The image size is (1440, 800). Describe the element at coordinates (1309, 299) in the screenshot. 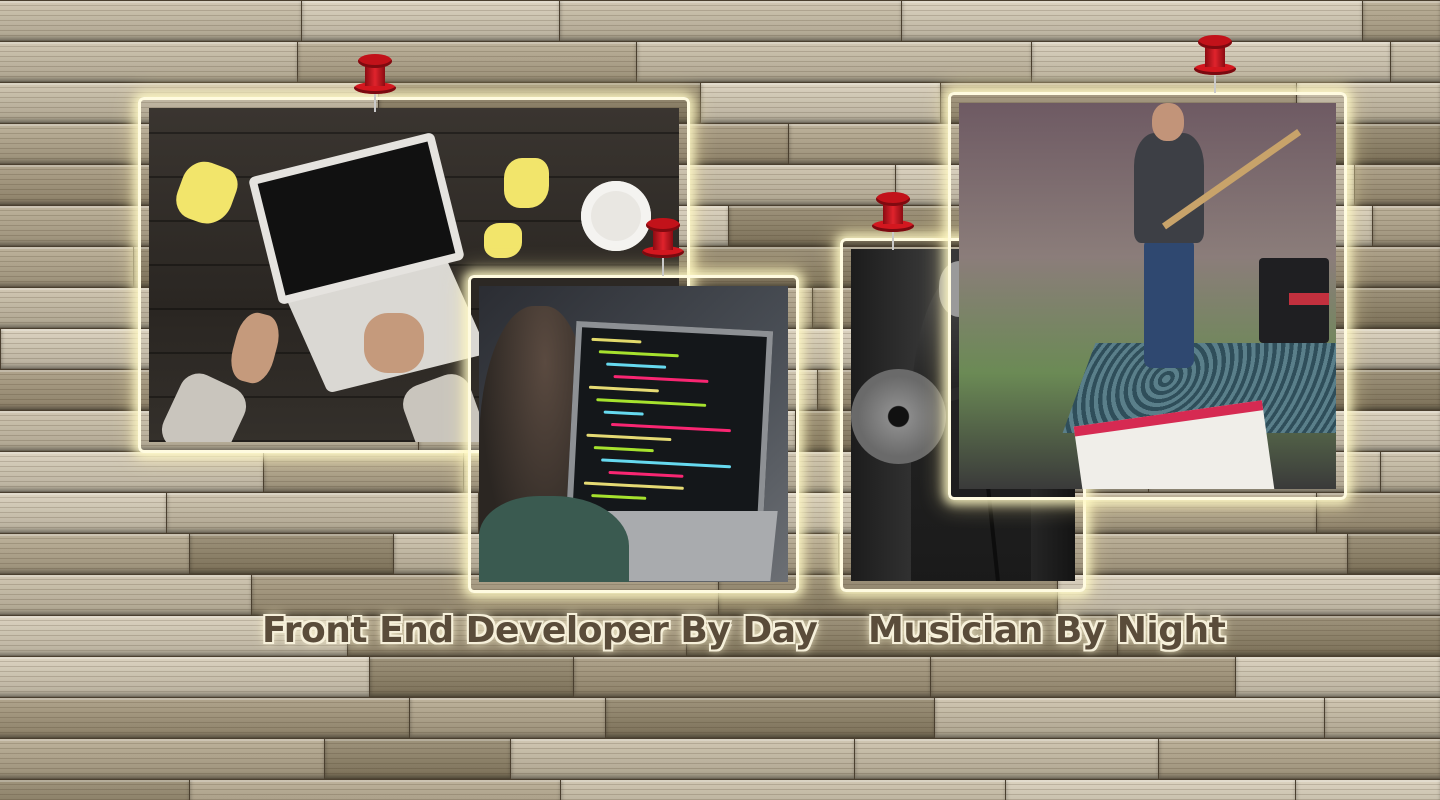

I see `keyboard-instrument` at that location.